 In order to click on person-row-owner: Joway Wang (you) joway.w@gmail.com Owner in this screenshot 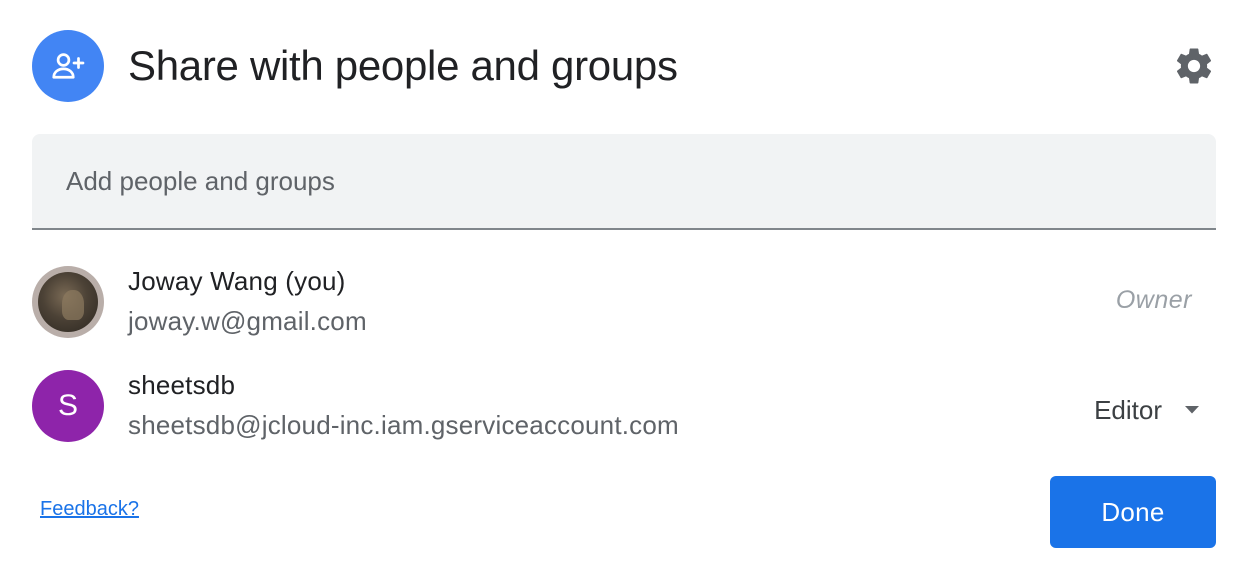, I will do `click(624, 304)`.